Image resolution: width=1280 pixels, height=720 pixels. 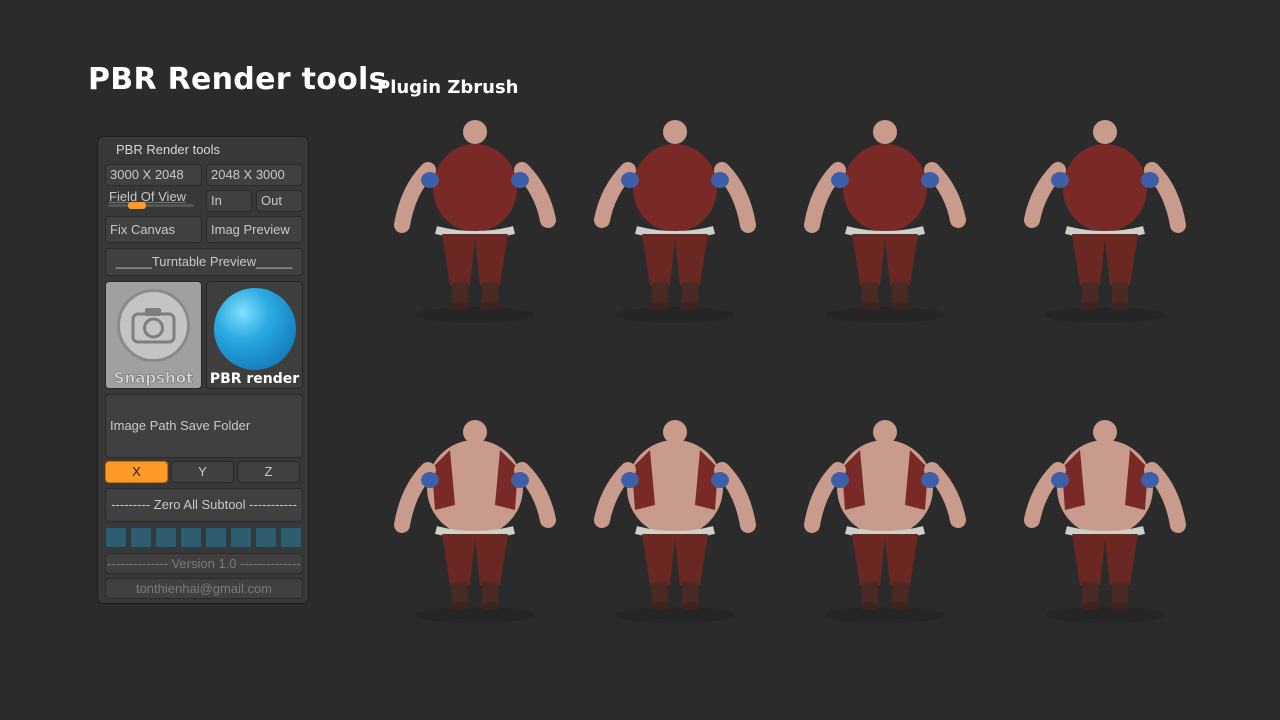 I want to click on page-subtitle: Plugin Zbrush, so click(x=448, y=87).